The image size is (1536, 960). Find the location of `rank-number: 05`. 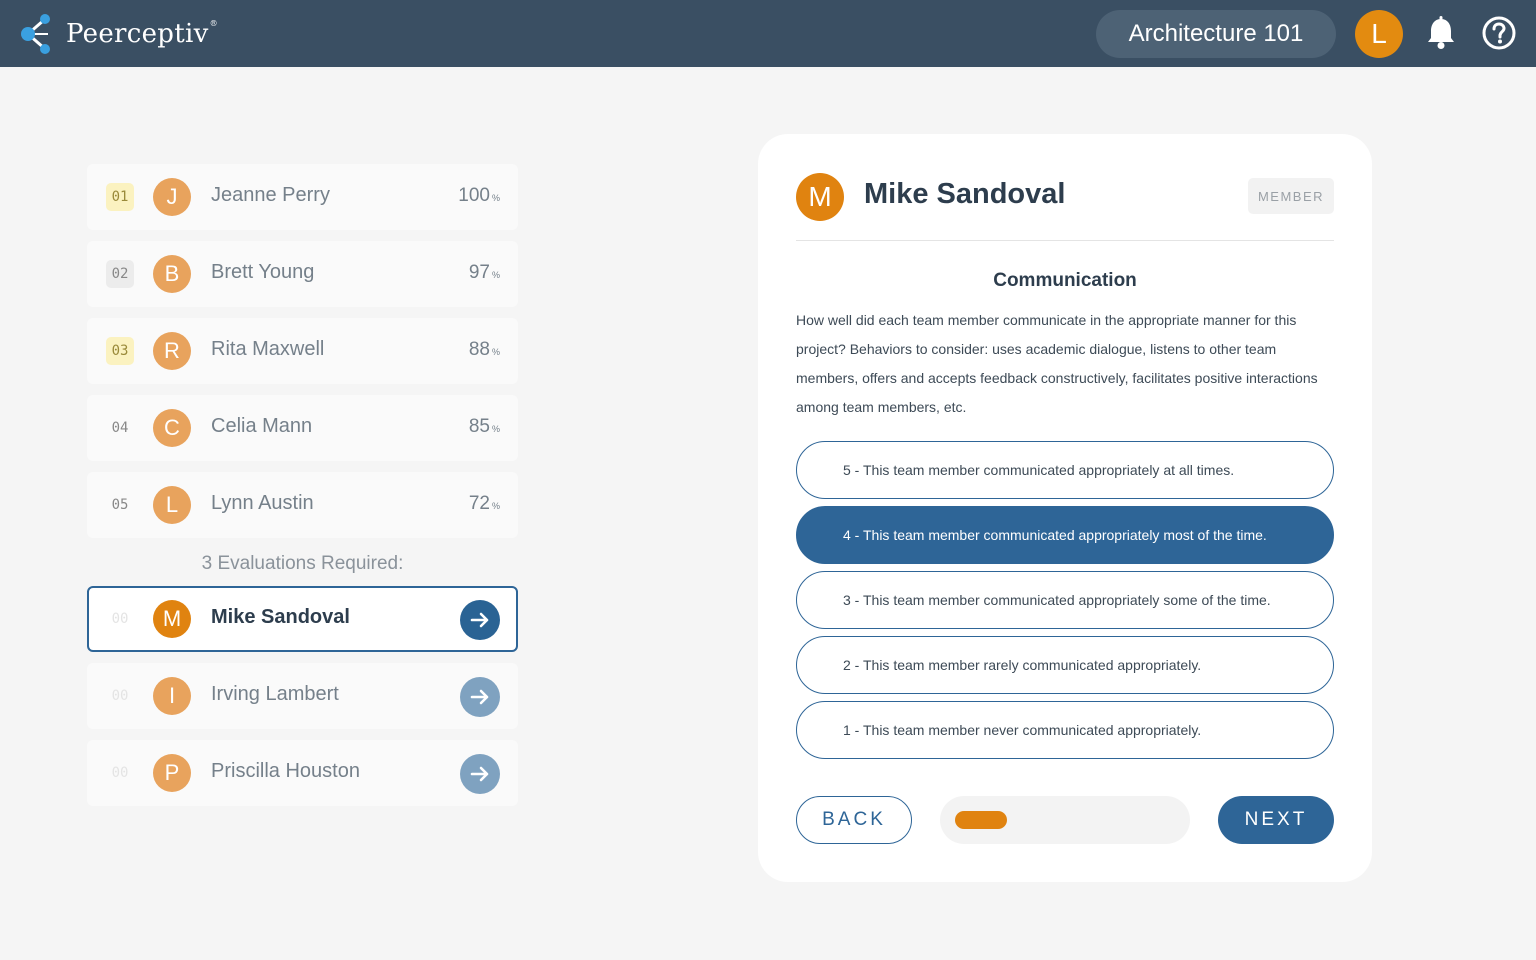

rank-number: 05 is located at coordinates (120, 505).